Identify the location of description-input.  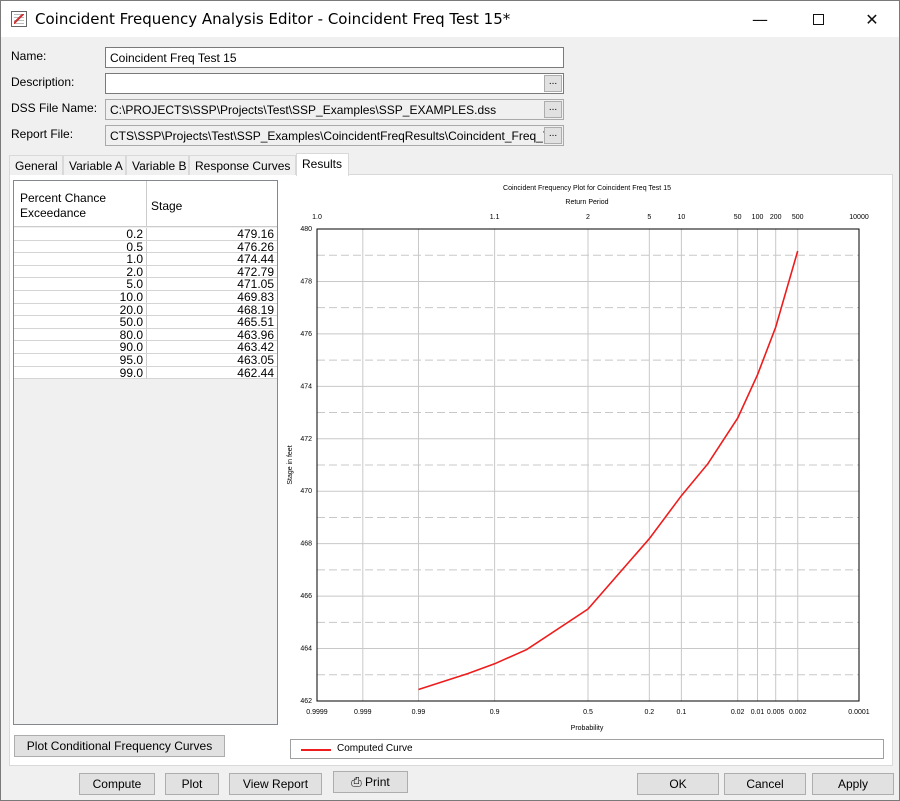
(334, 83).